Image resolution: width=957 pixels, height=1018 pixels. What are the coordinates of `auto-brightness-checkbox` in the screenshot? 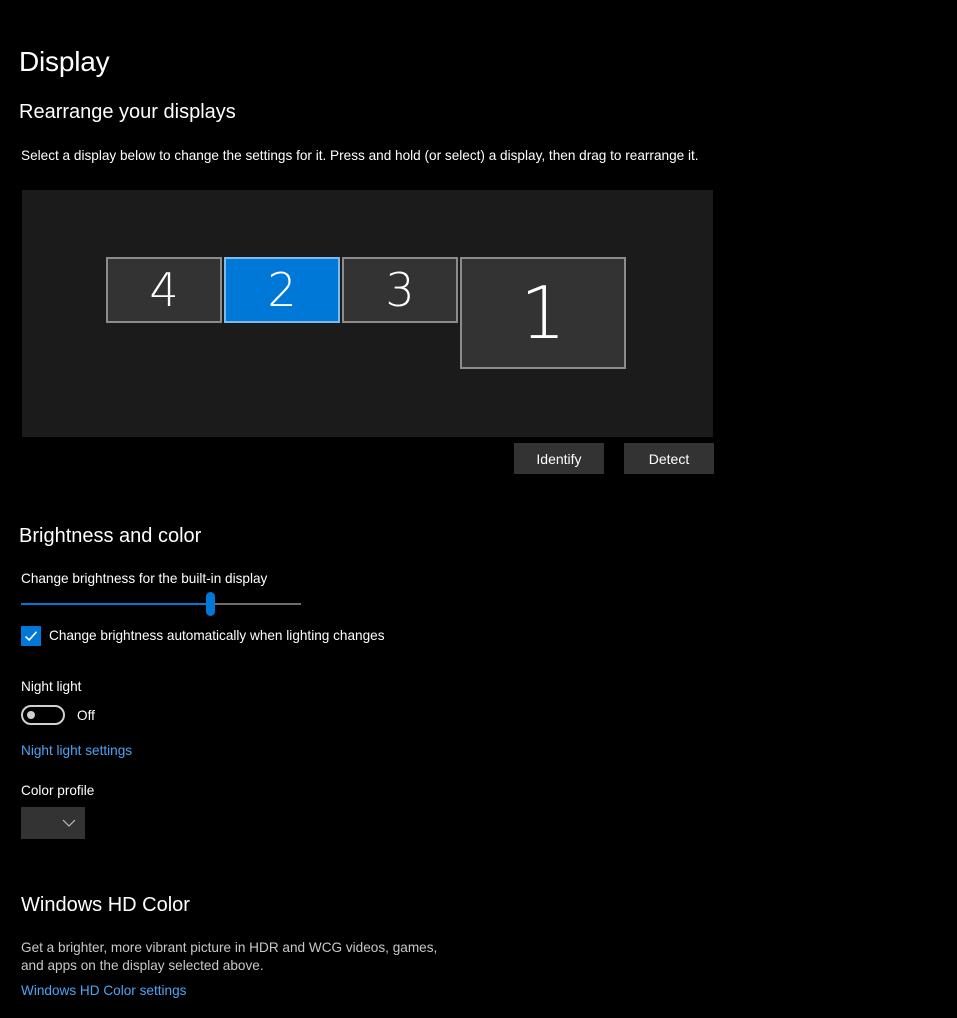 It's located at (31, 636).